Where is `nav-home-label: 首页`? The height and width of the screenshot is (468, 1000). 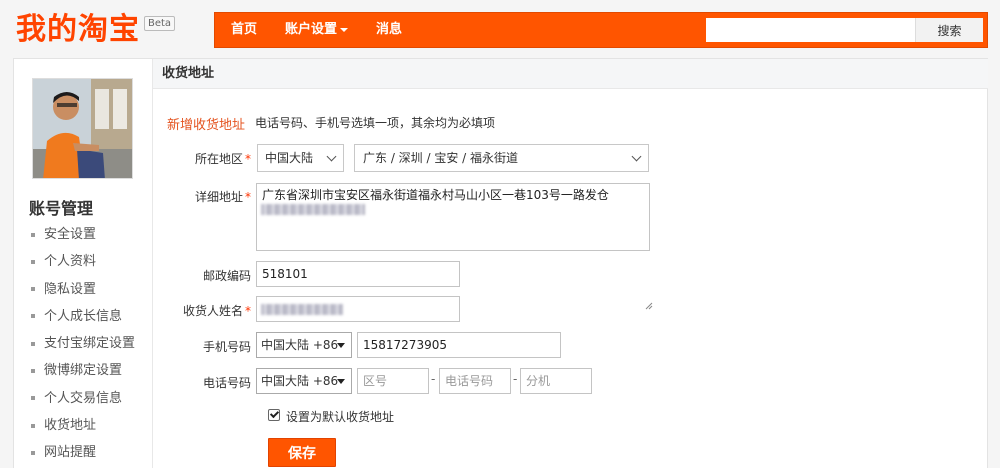
nav-home-label: 首页 is located at coordinates (244, 29).